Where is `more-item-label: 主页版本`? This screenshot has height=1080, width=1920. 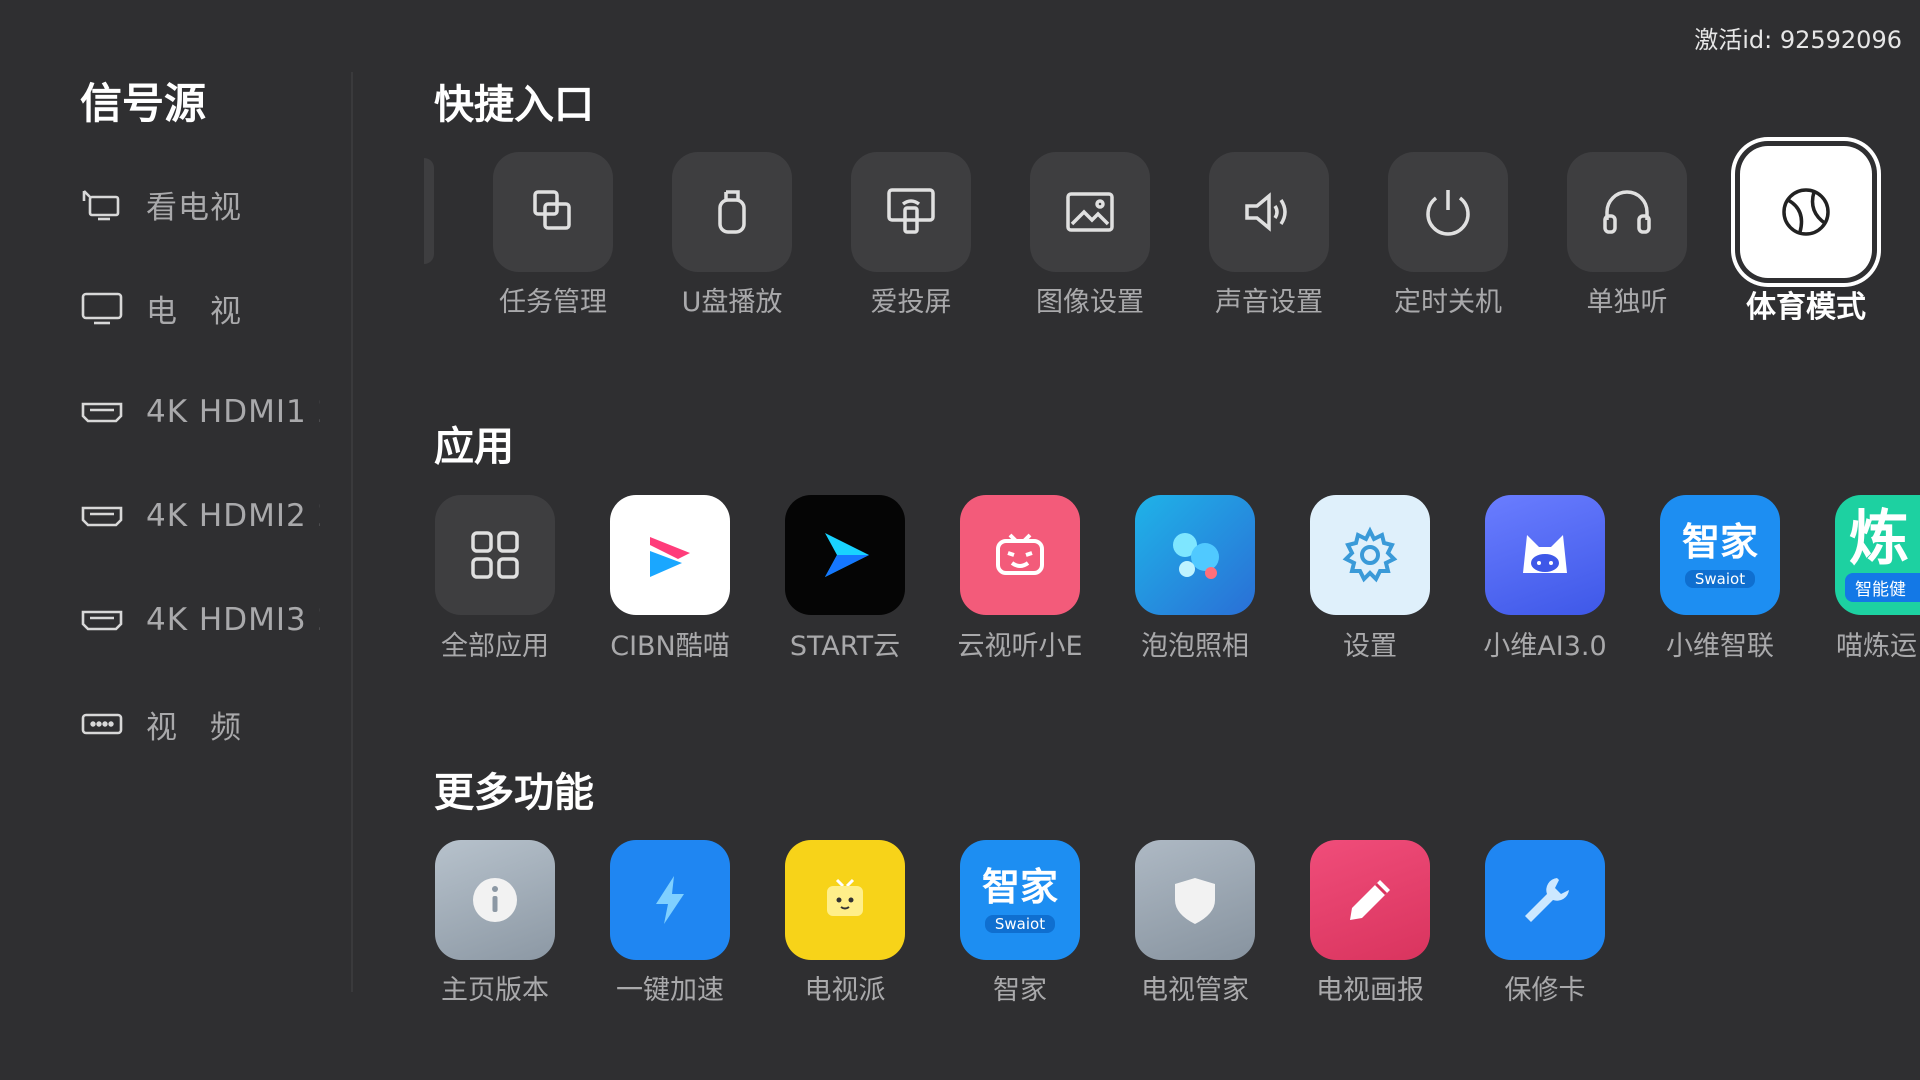 more-item-label: 主页版本 is located at coordinates (495, 990).